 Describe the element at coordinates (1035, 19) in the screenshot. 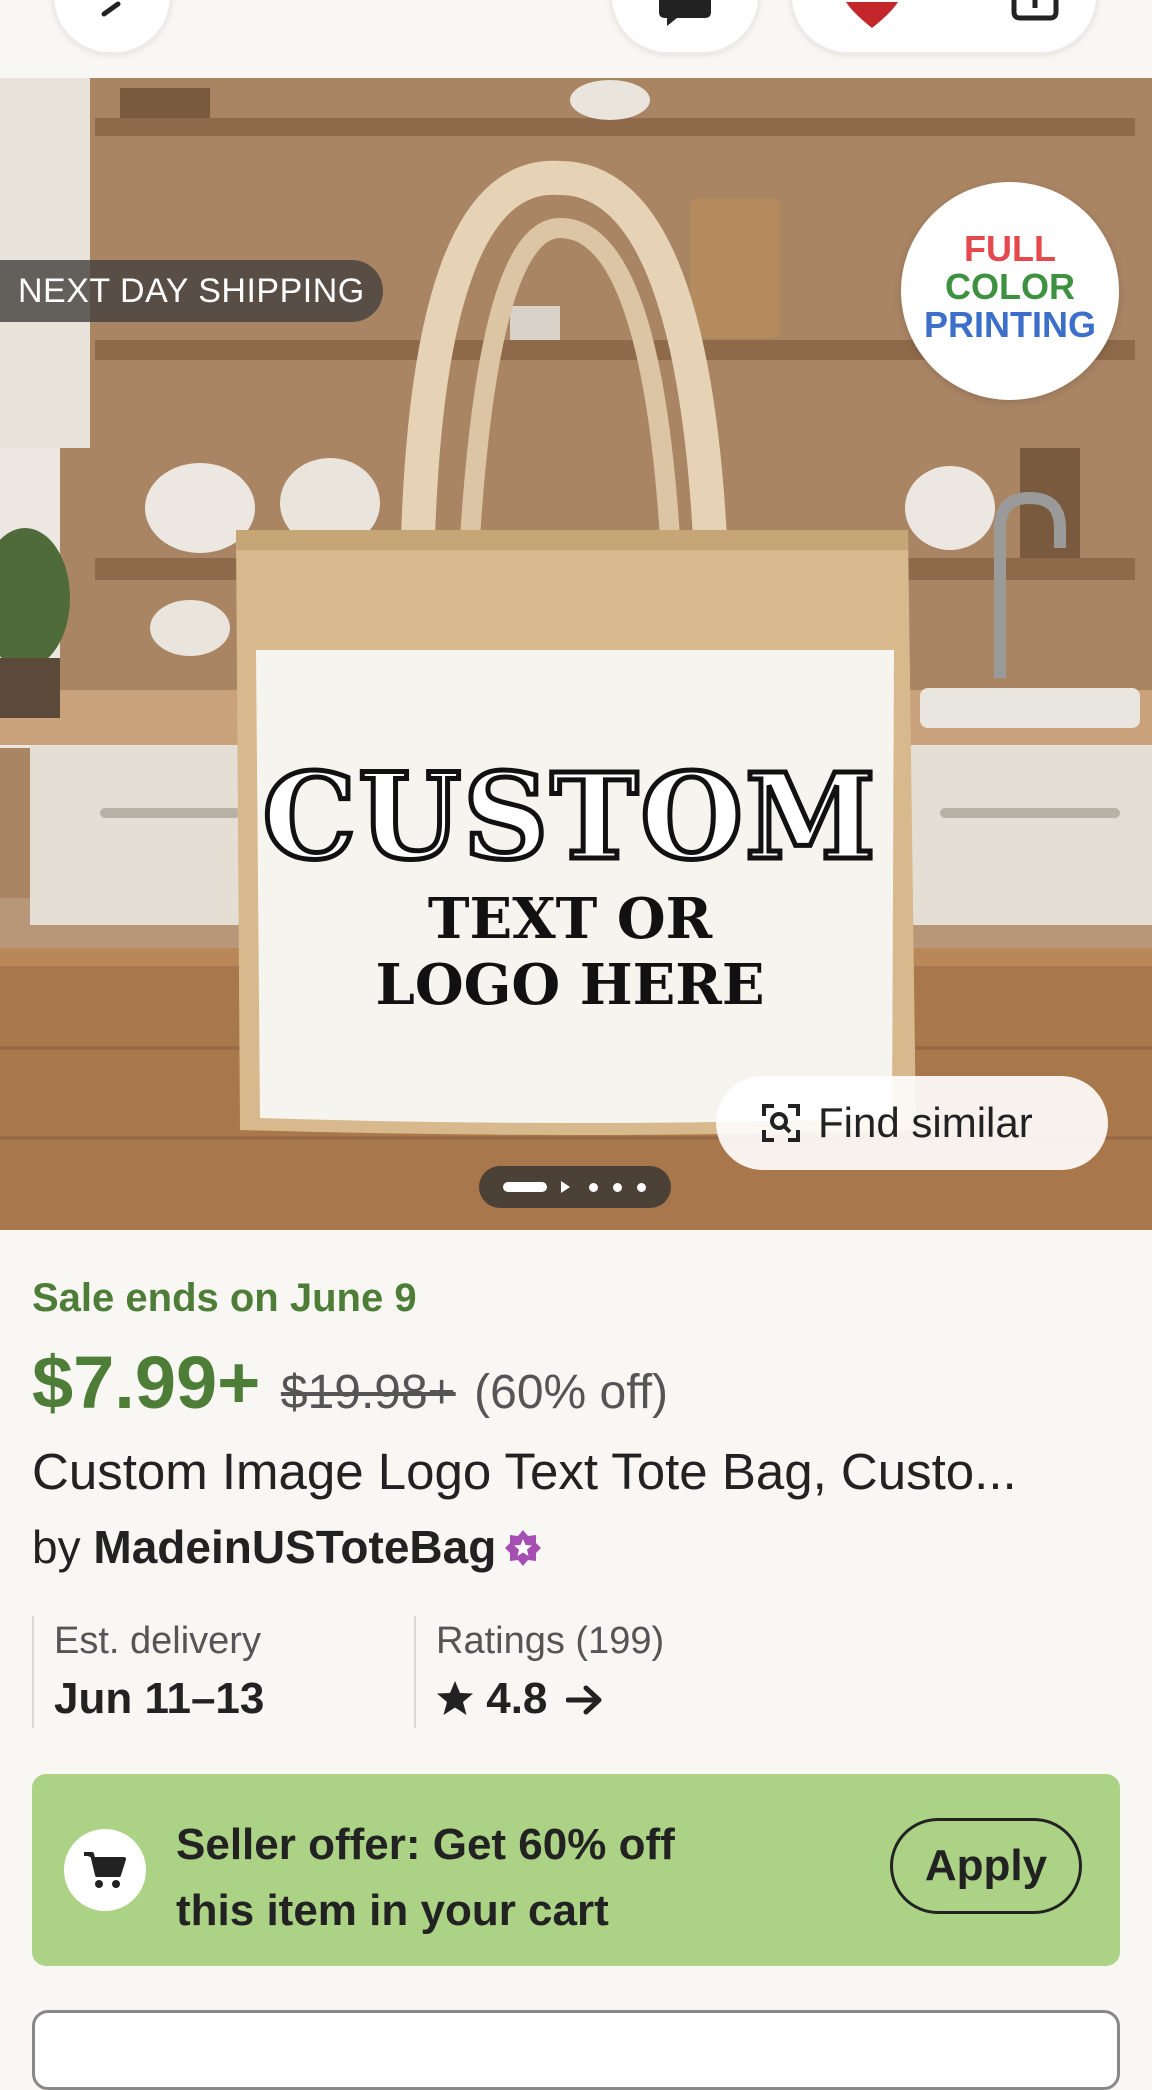

I see `share-icon` at that location.